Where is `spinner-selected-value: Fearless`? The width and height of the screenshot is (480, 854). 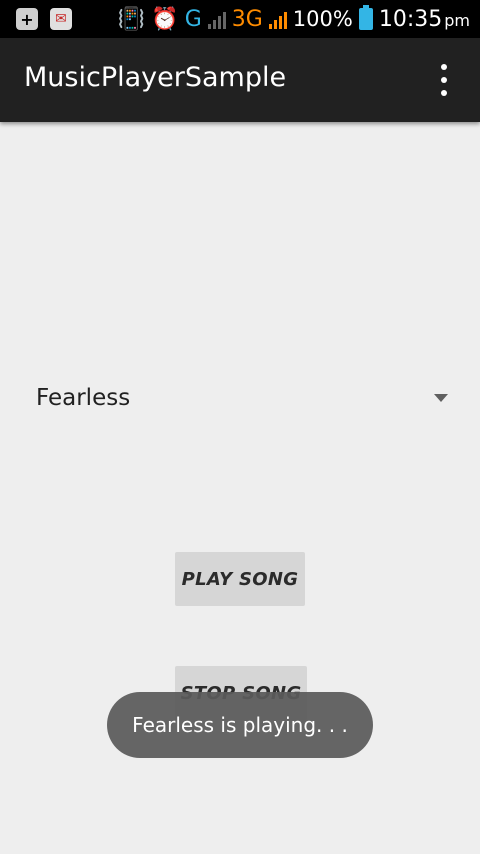 spinner-selected-value: Fearless is located at coordinates (83, 398).